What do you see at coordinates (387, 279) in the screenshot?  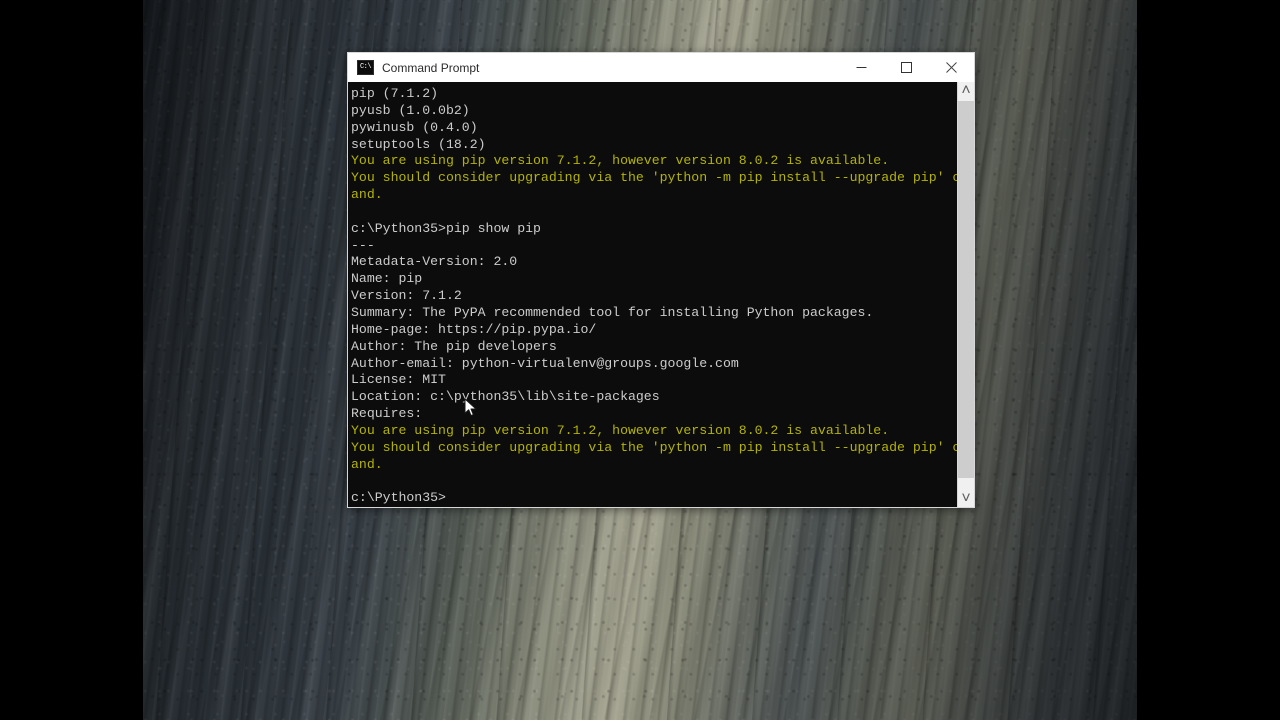 I see `console-line: Name: pip` at bounding box center [387, 279].